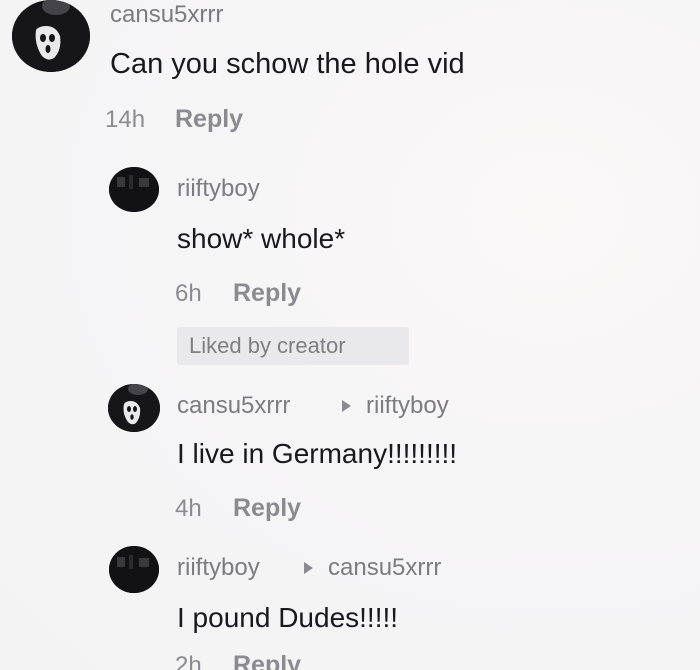 This screenshot has width=700, height=670. Describe the element at coordinates (261, 238) in the screenshot. I see `comment-text: show* whole*` at that location.